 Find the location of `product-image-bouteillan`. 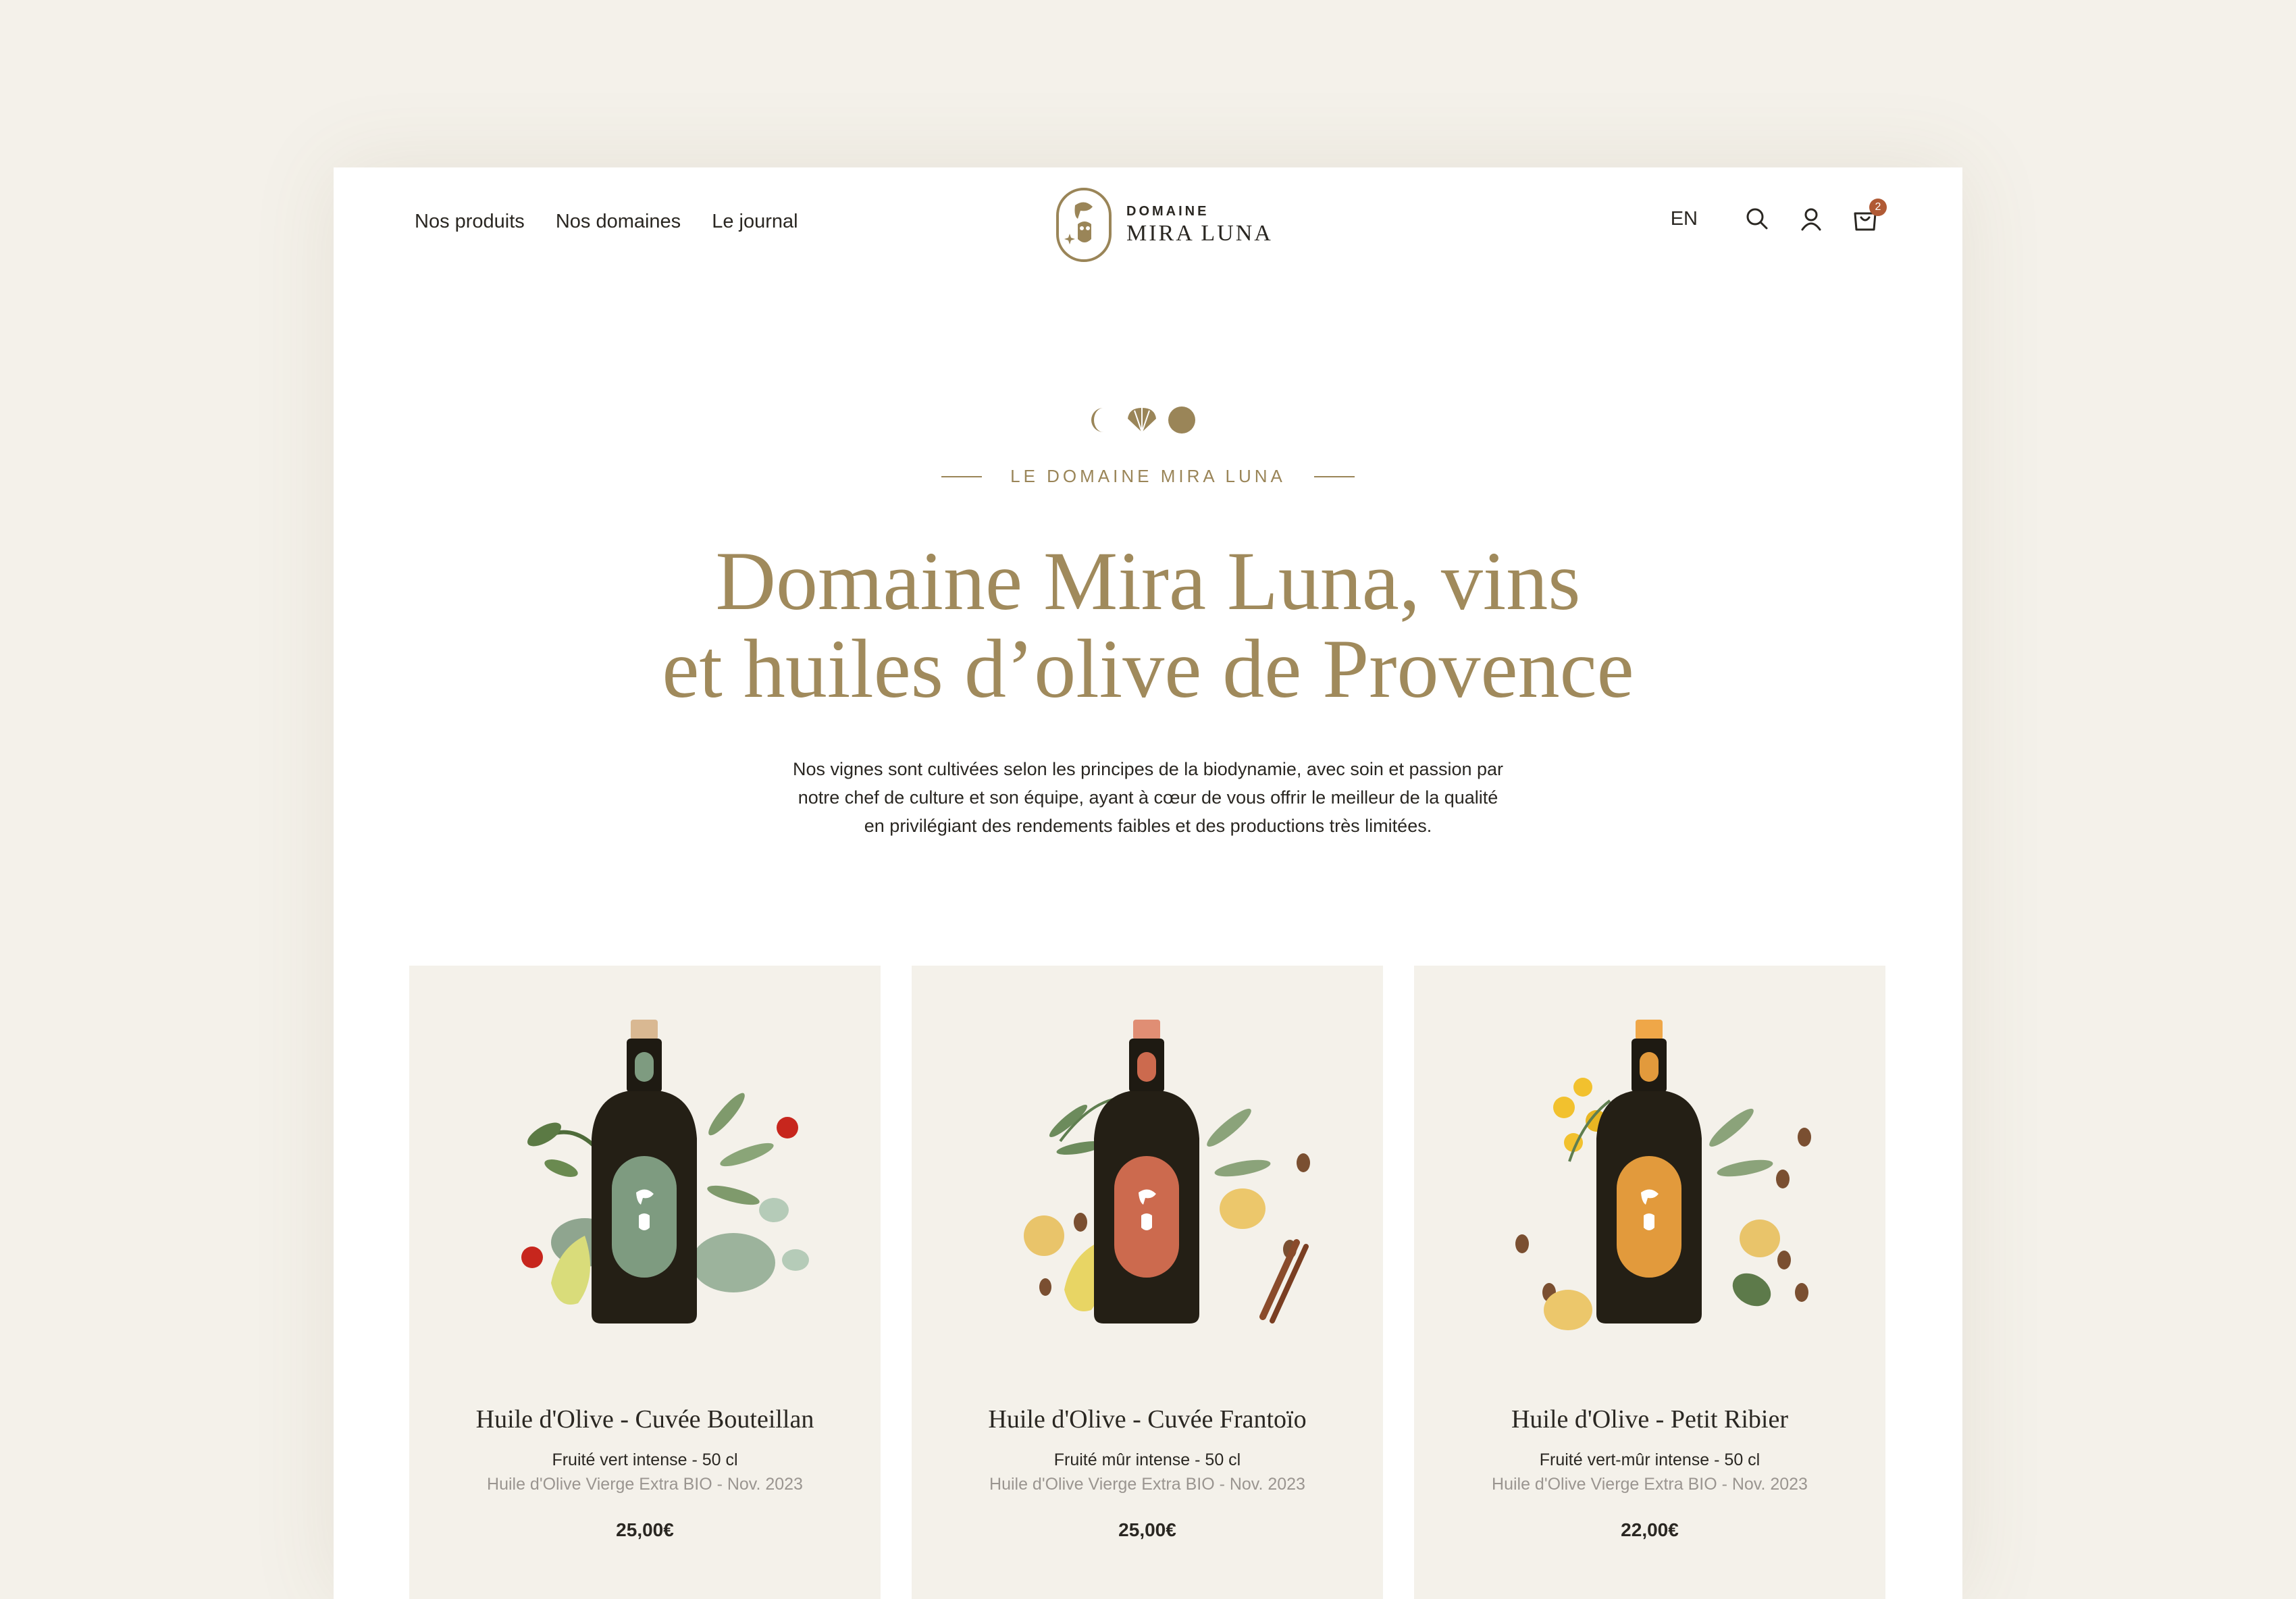

product-image-bouteillan is located at coordinates (665, 1171).